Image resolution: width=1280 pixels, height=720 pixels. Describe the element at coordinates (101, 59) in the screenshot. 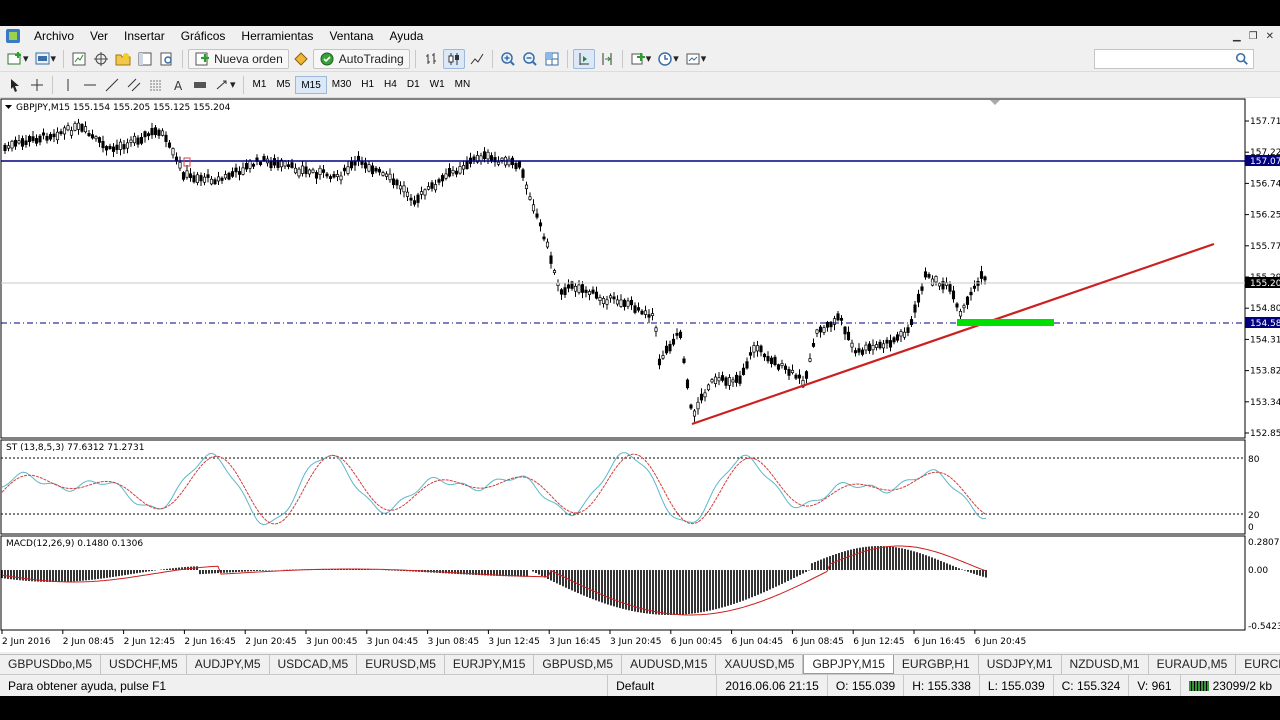

I see `data-window-button` at that location.